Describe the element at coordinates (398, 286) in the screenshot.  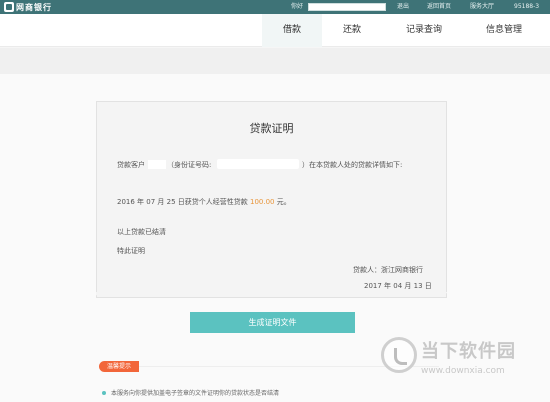
I see `certificate-date: 2017 年 04 月 13 日` at that location.